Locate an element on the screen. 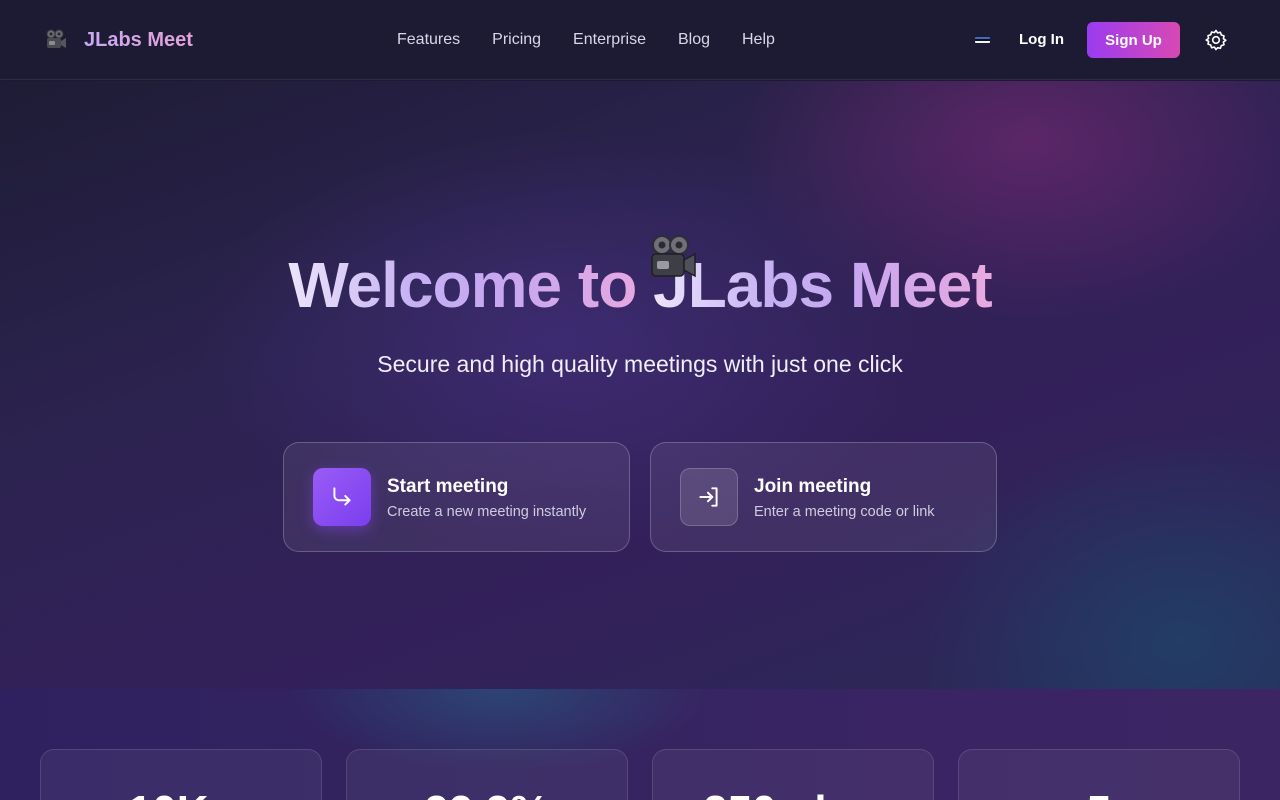  nav-blog: Blog is located at coordinates (694, 40).